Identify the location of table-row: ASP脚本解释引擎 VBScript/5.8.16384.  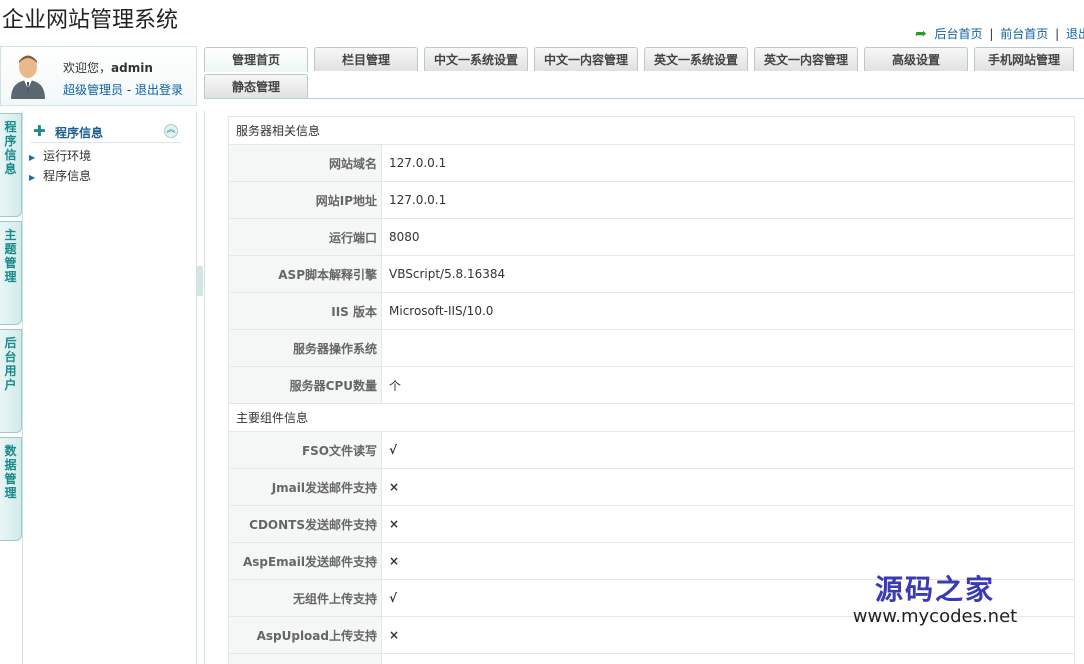
(651, 274).